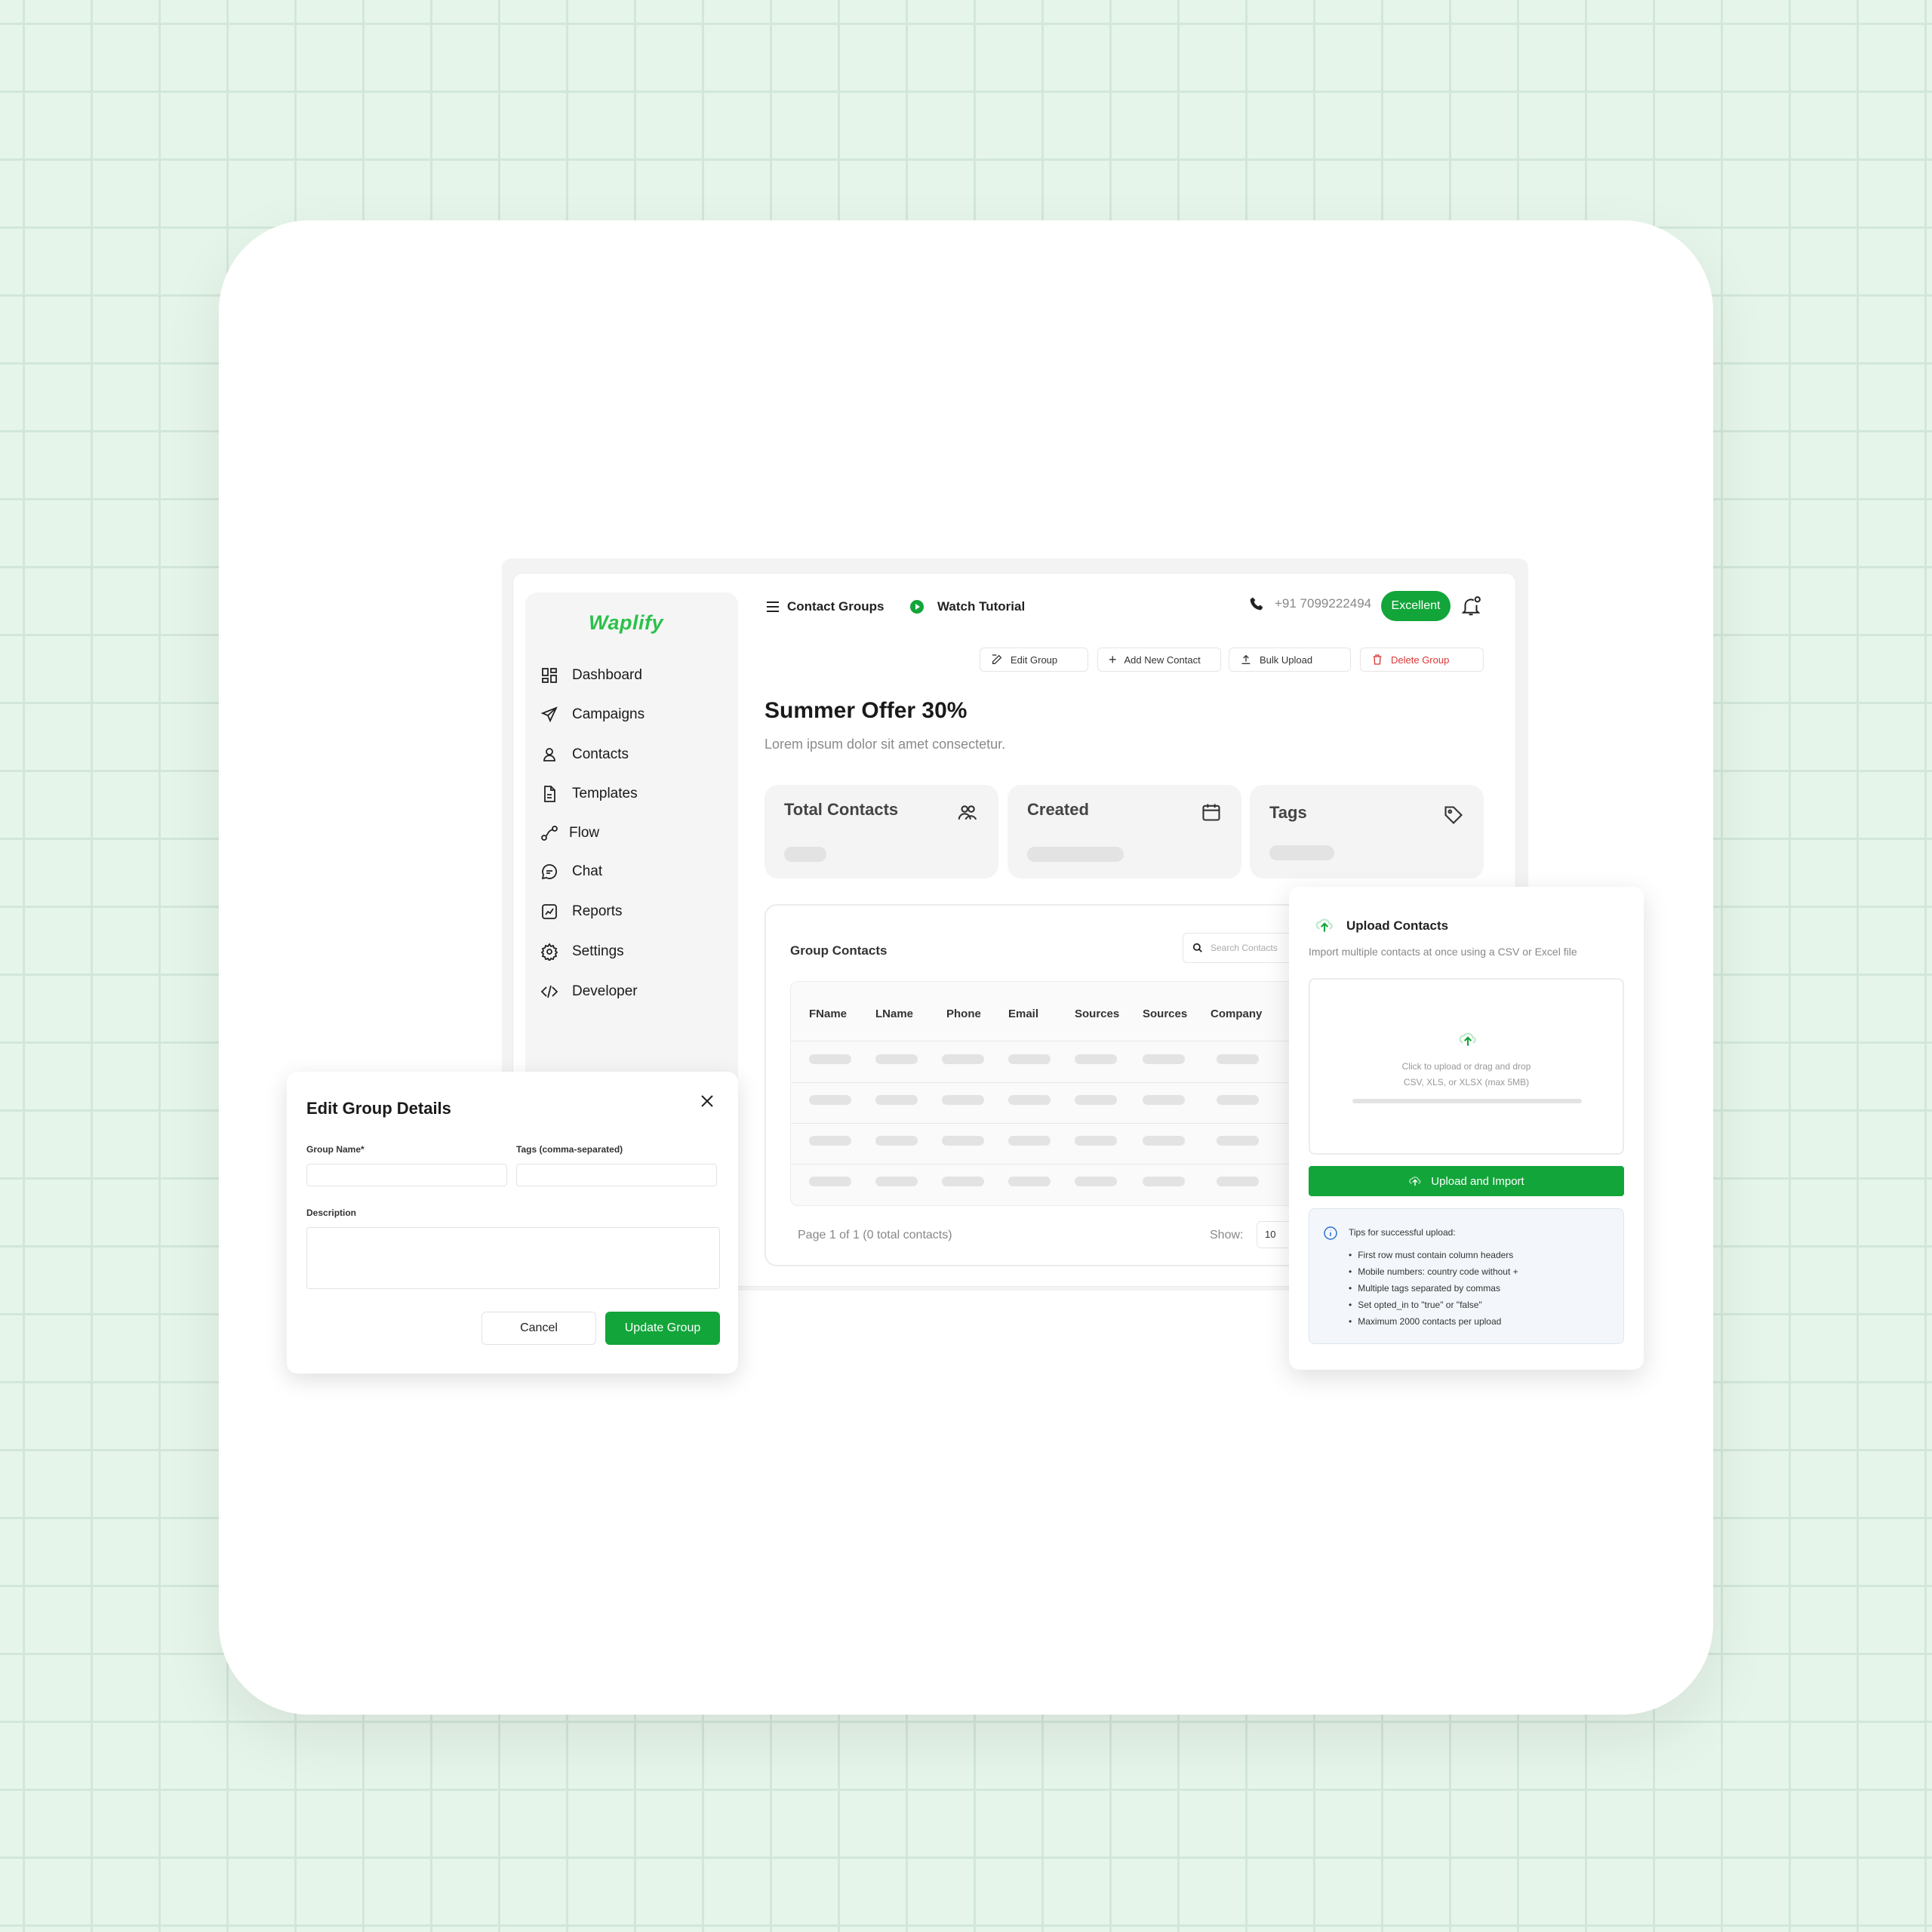 Image resolution: width=1932 pixels, height=1932 pixels. What do you see at coordinates (331, 1213) in the screenshot?
I see `description-label: Description` at bounding box center [331, 1213].